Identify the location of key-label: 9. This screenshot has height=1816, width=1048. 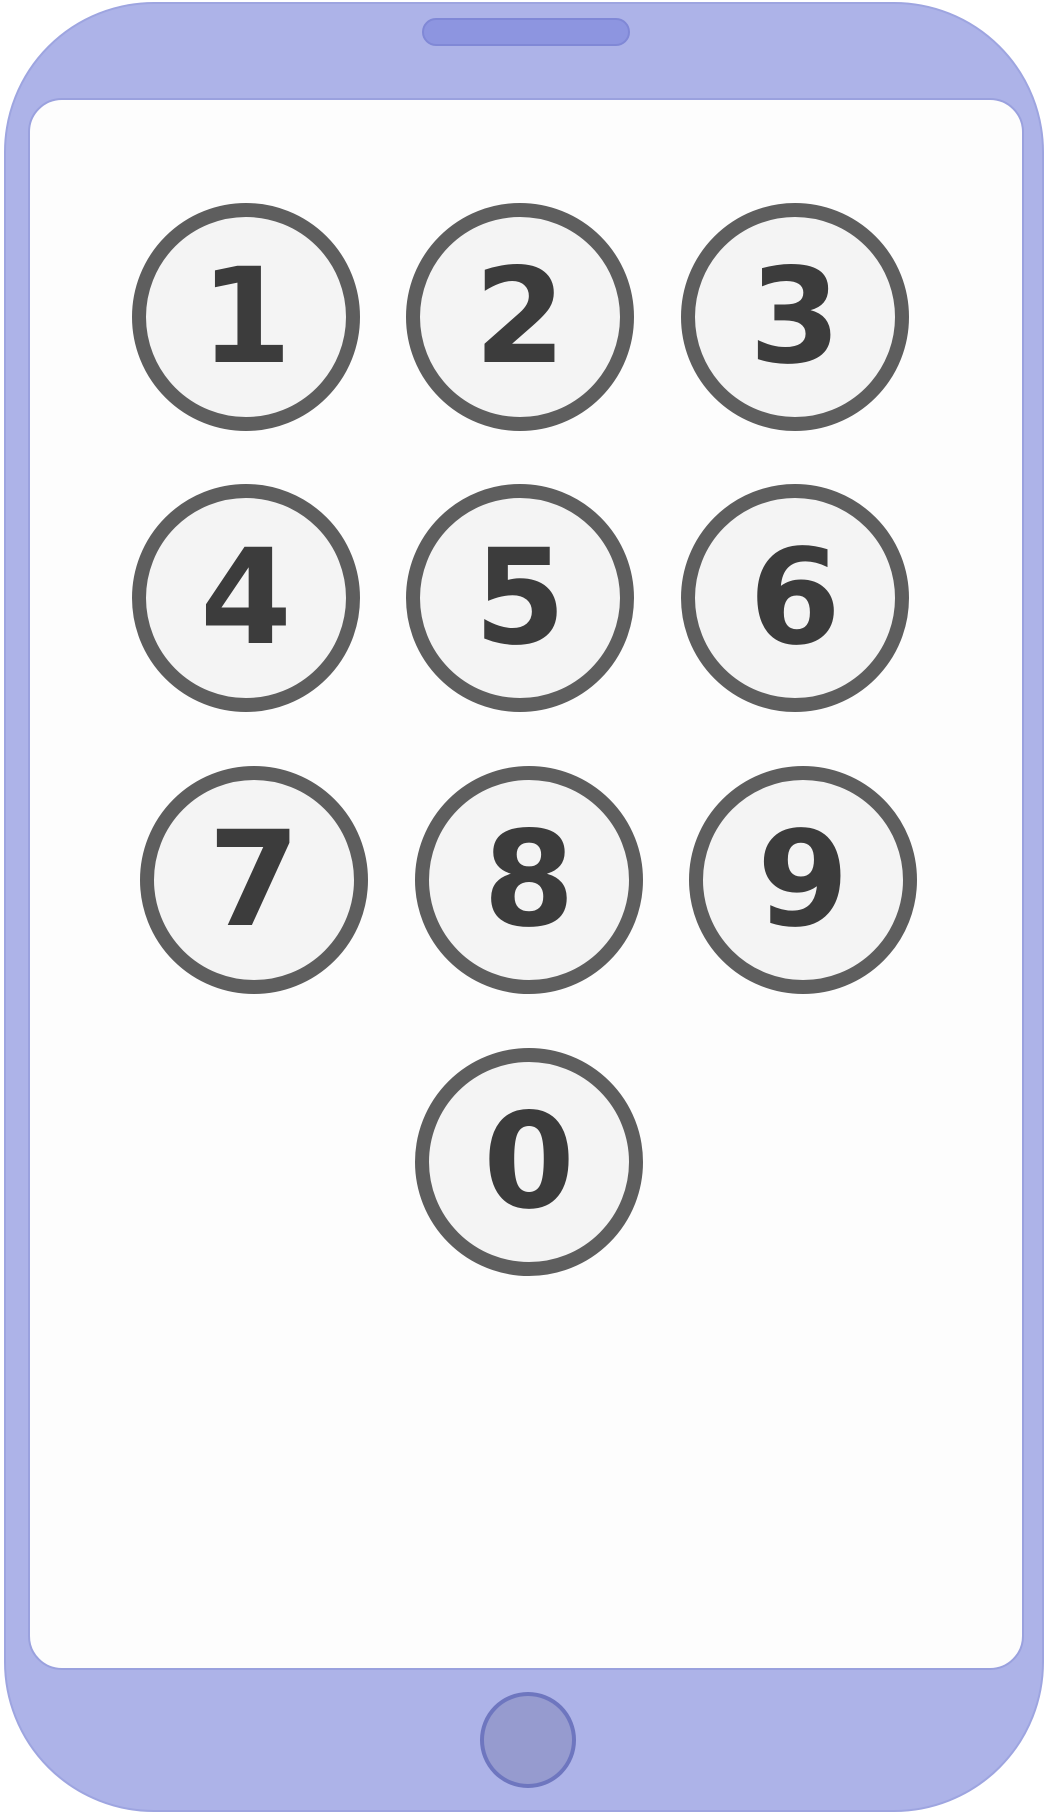
(803, 880).